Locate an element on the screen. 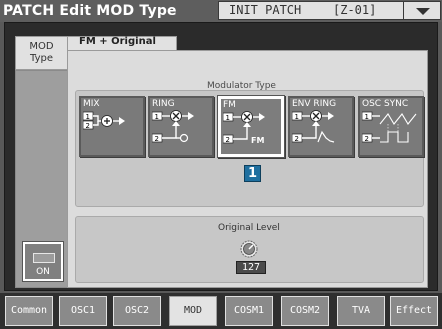 The width and height of the screenshot is (442, 329). patch-number: [Z-01] is located at coordinates (355, 10).